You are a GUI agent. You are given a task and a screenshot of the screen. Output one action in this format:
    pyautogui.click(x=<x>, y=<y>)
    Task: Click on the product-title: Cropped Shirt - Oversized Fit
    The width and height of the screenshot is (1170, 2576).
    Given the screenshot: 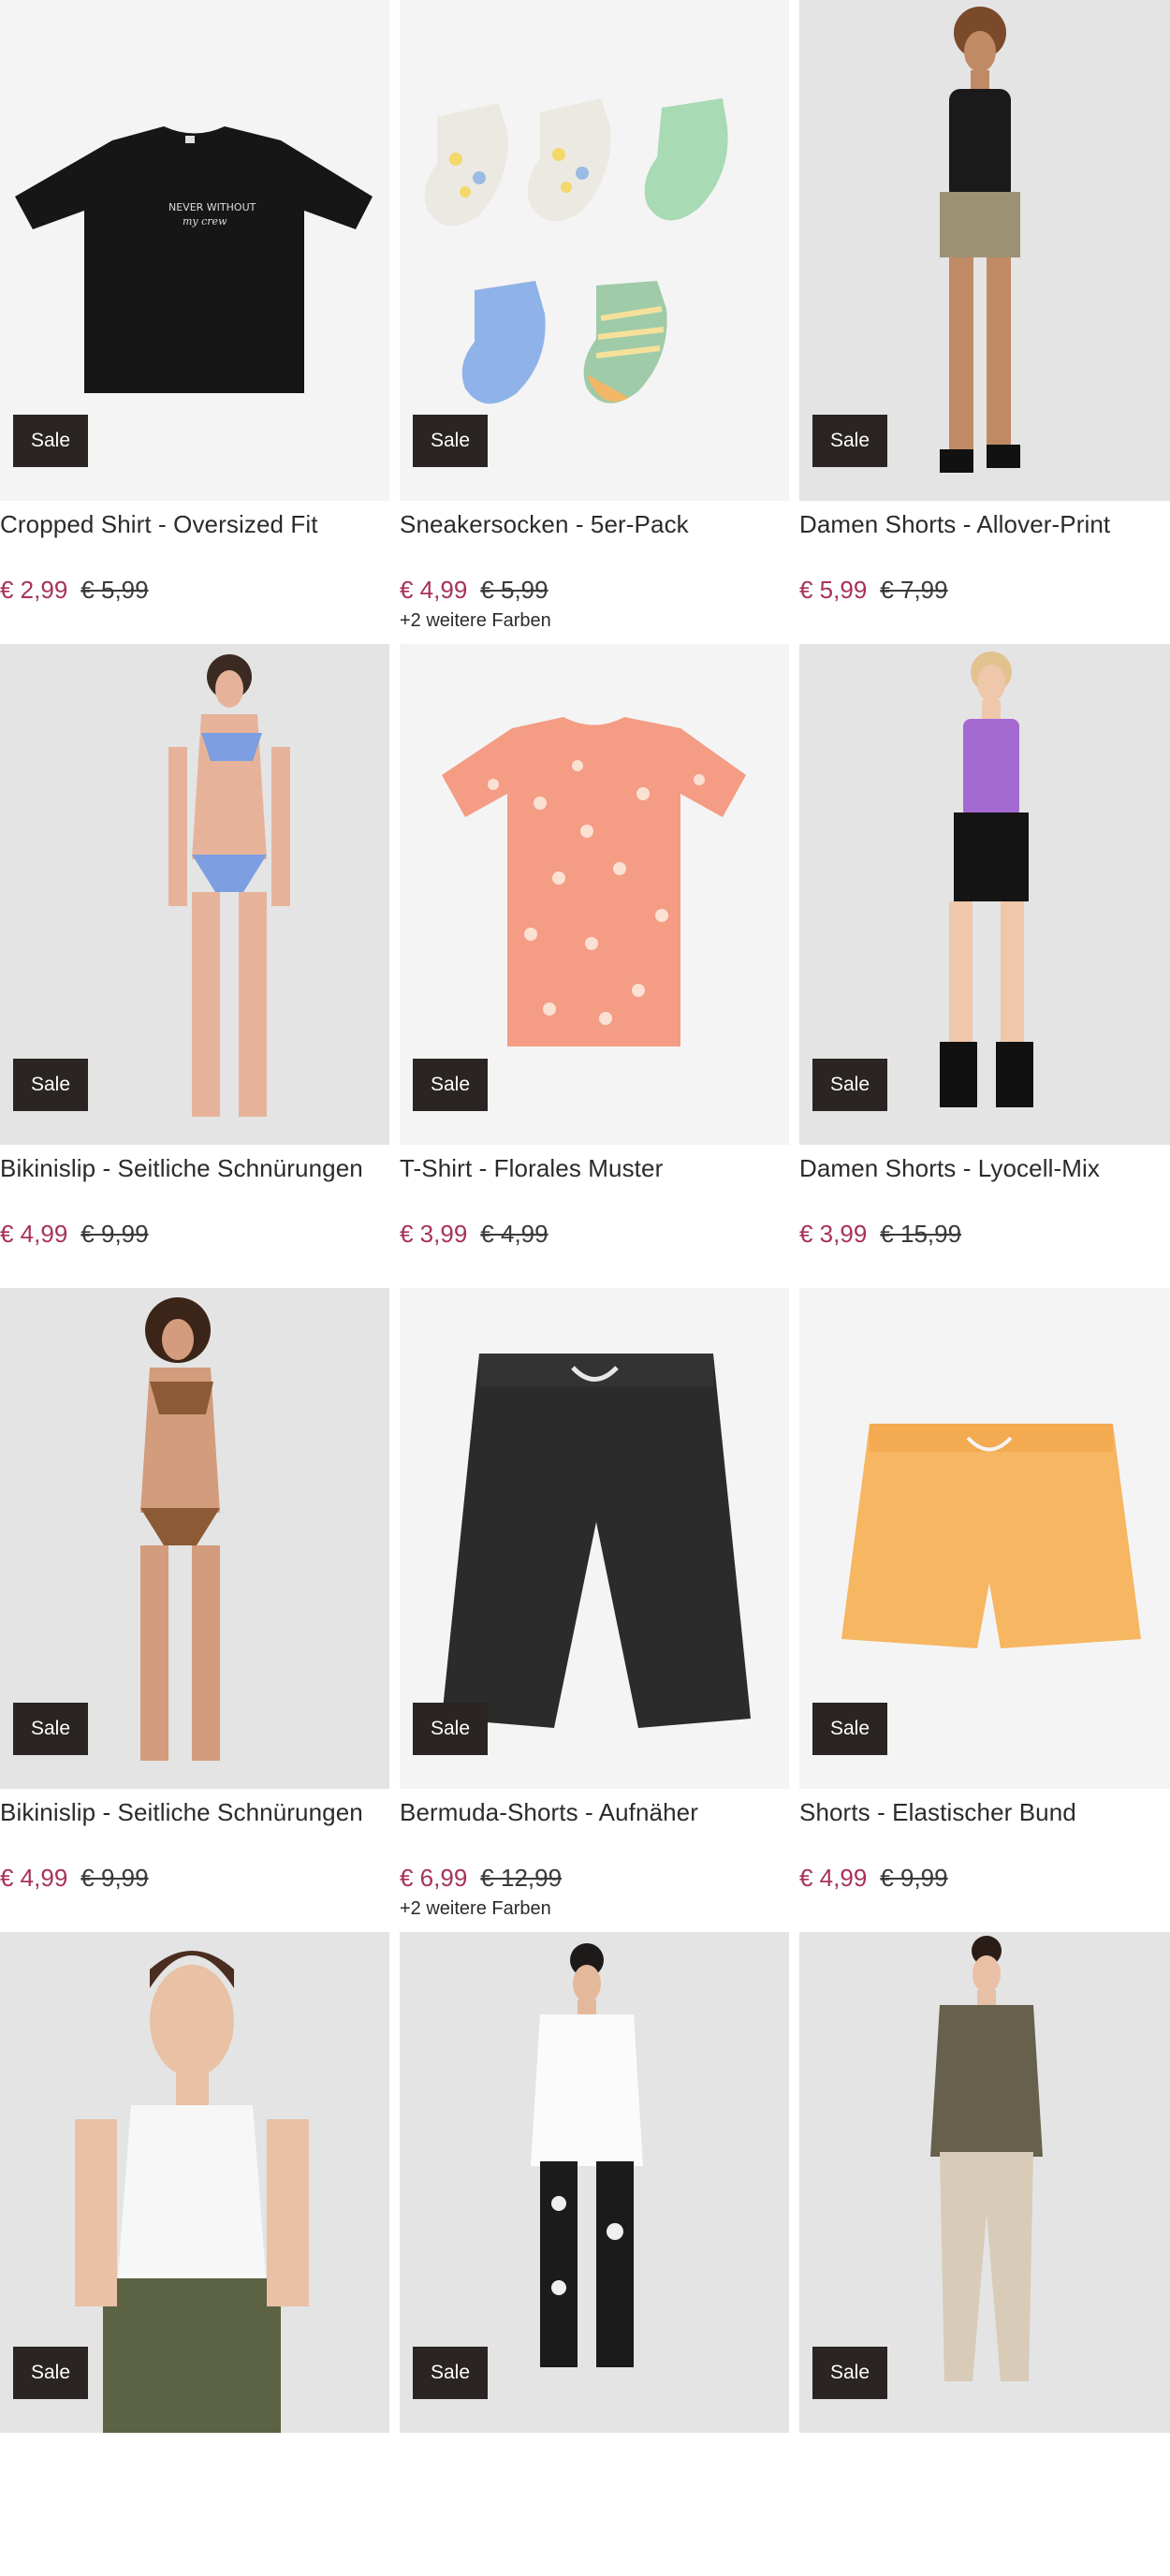 What is the action you would take?
    pyautogui.click(x=194, y=524)
    